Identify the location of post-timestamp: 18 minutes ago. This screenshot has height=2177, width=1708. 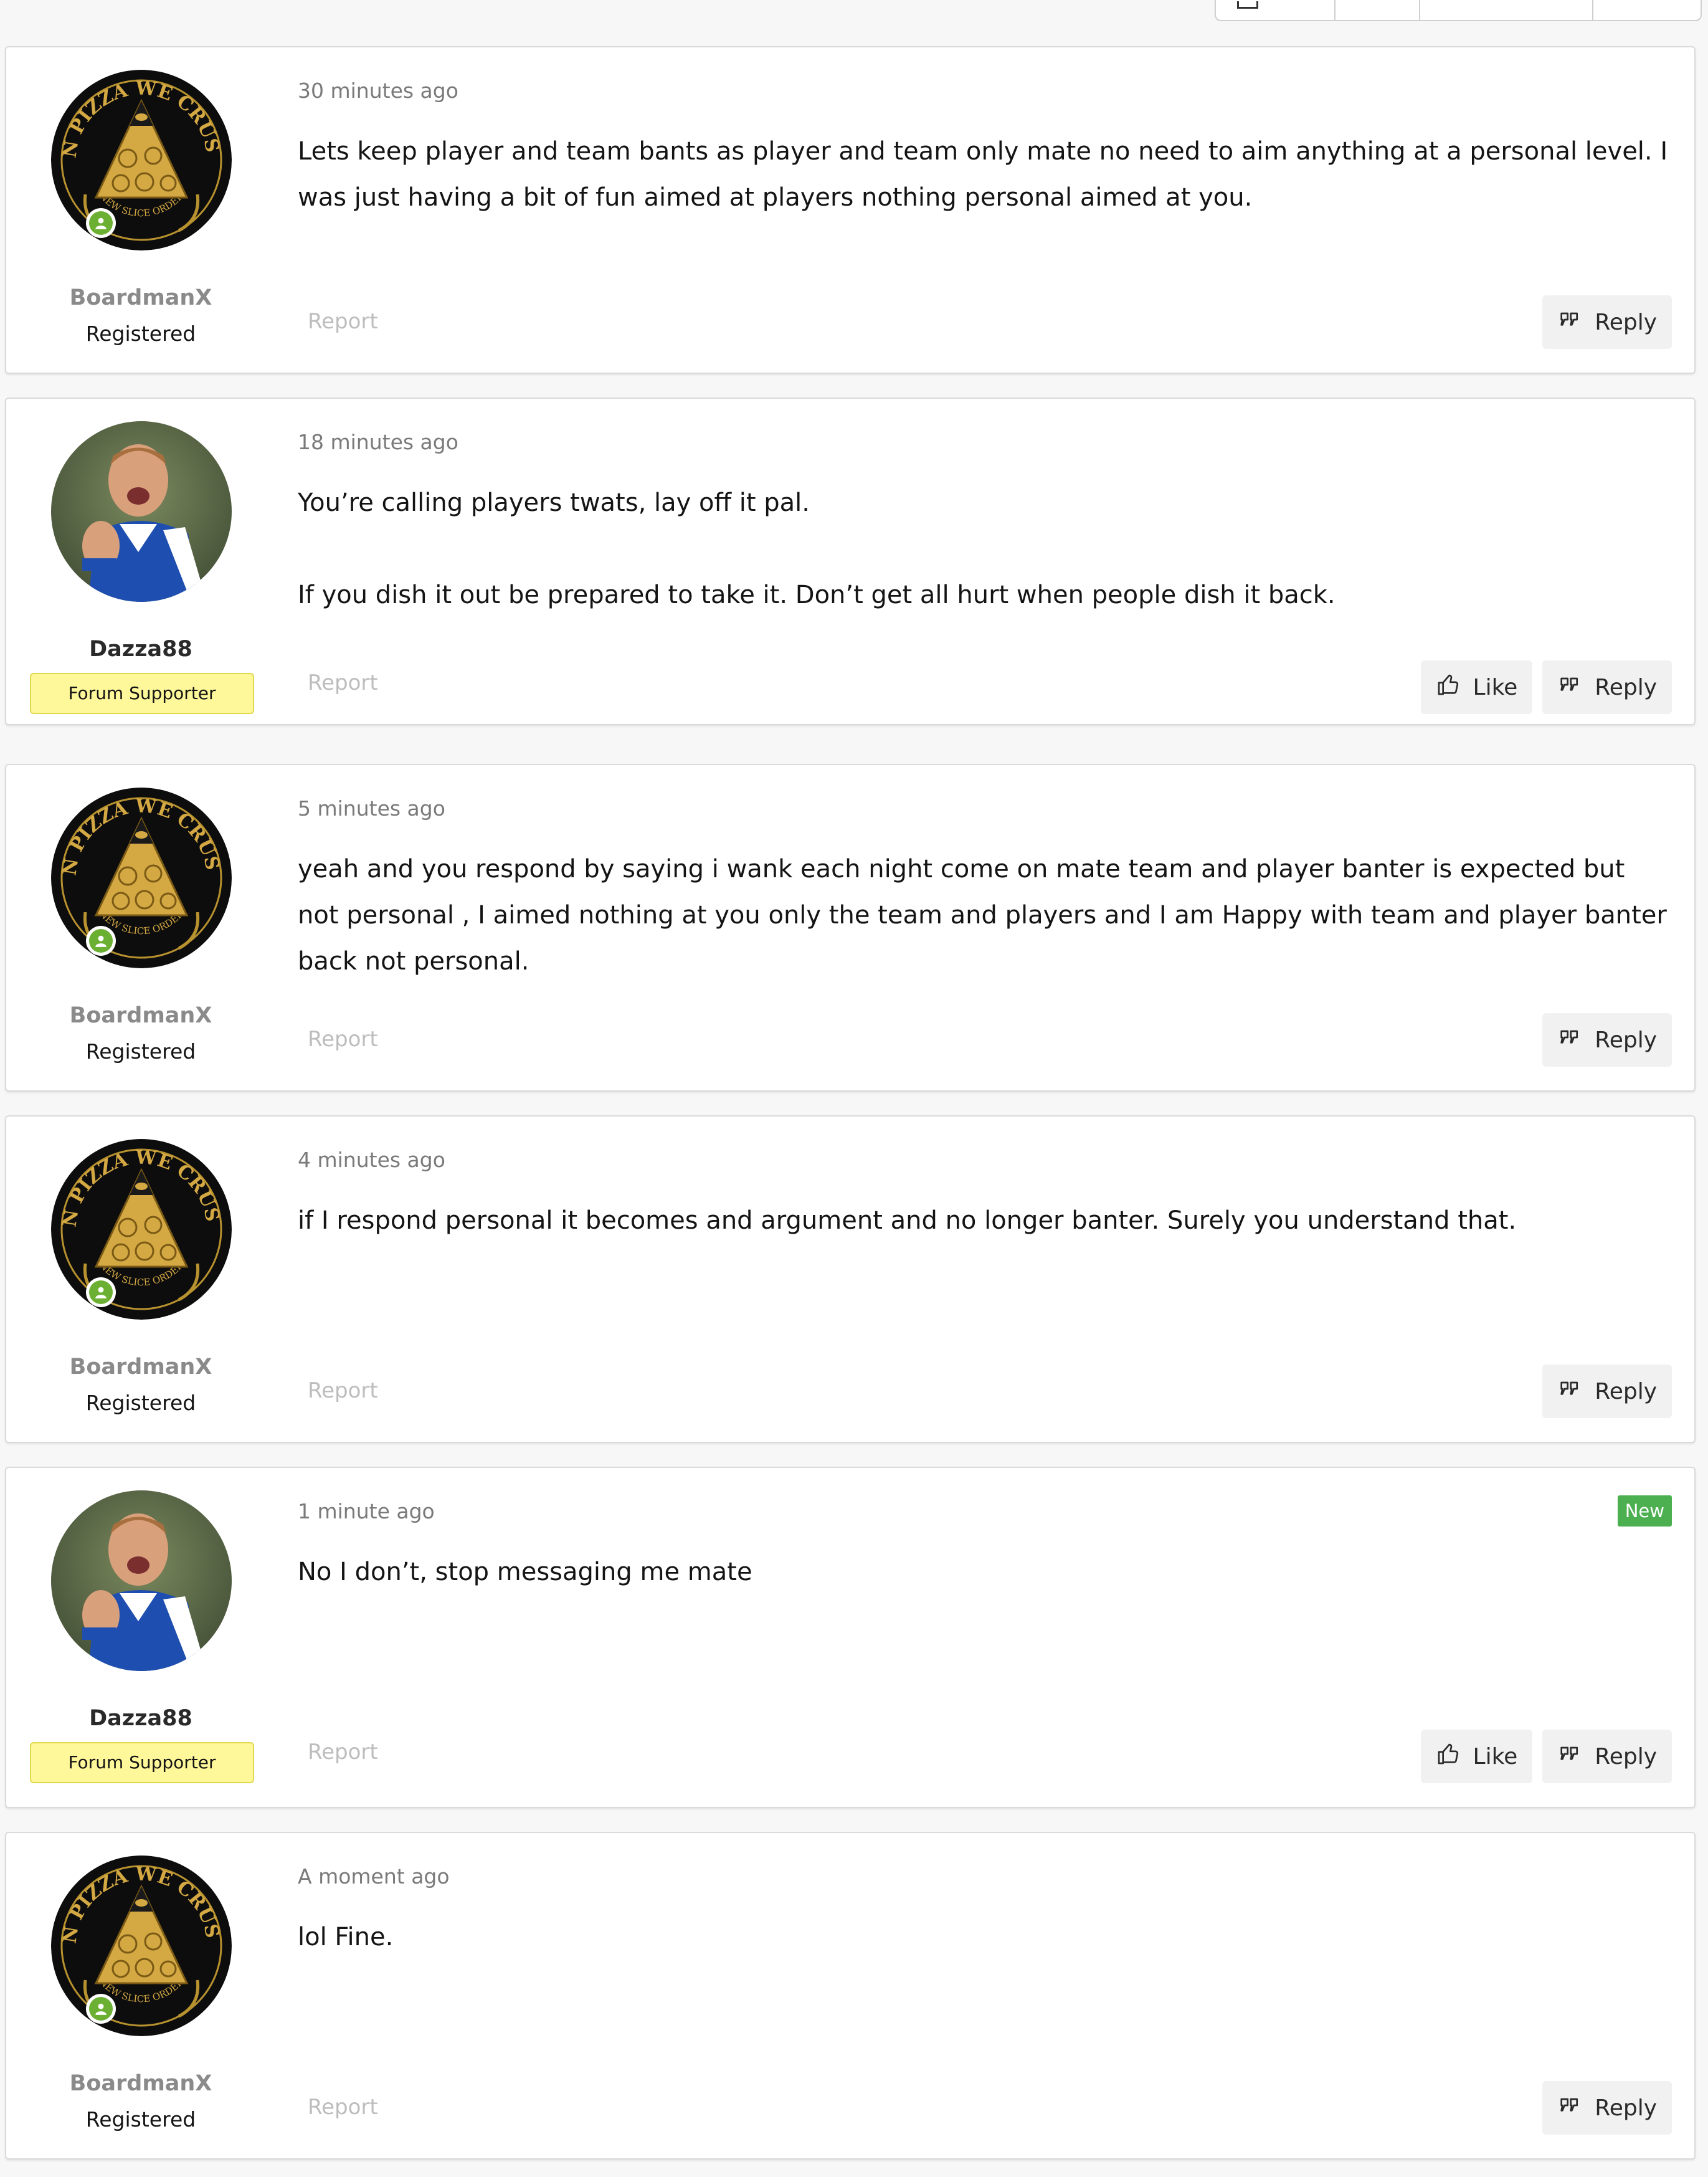
(378, 442).